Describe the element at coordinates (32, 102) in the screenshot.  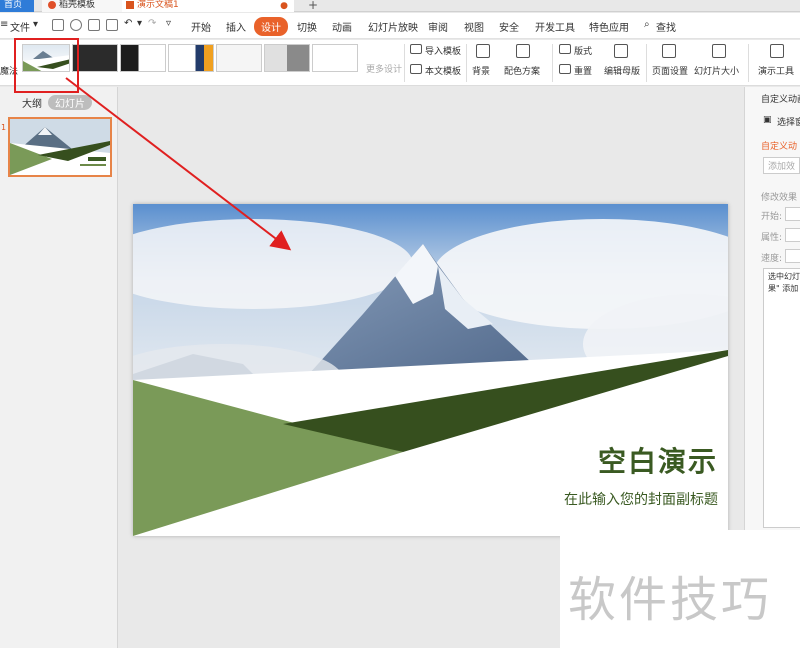
I see `outline-tab: 大纲` at that location.